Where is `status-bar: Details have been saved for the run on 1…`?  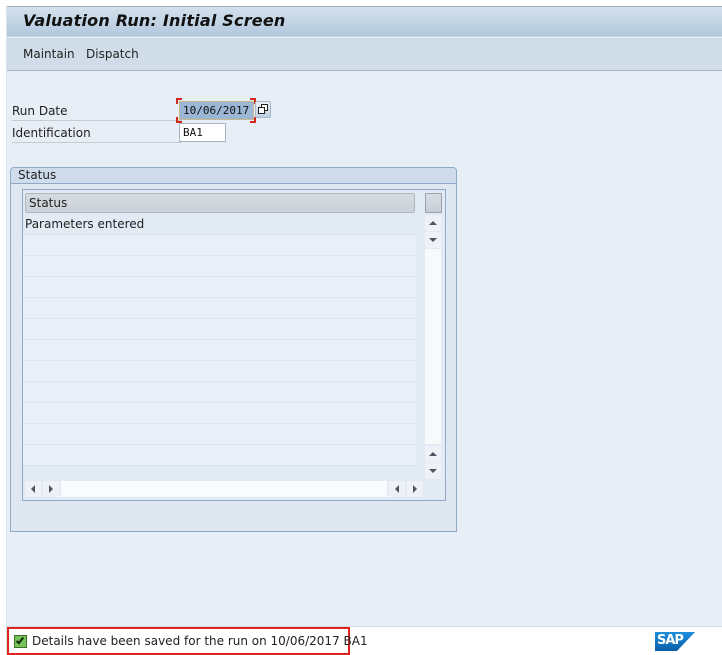
status-bar: Details have been saved for the run on 1… is located at coordinates (364, 640).